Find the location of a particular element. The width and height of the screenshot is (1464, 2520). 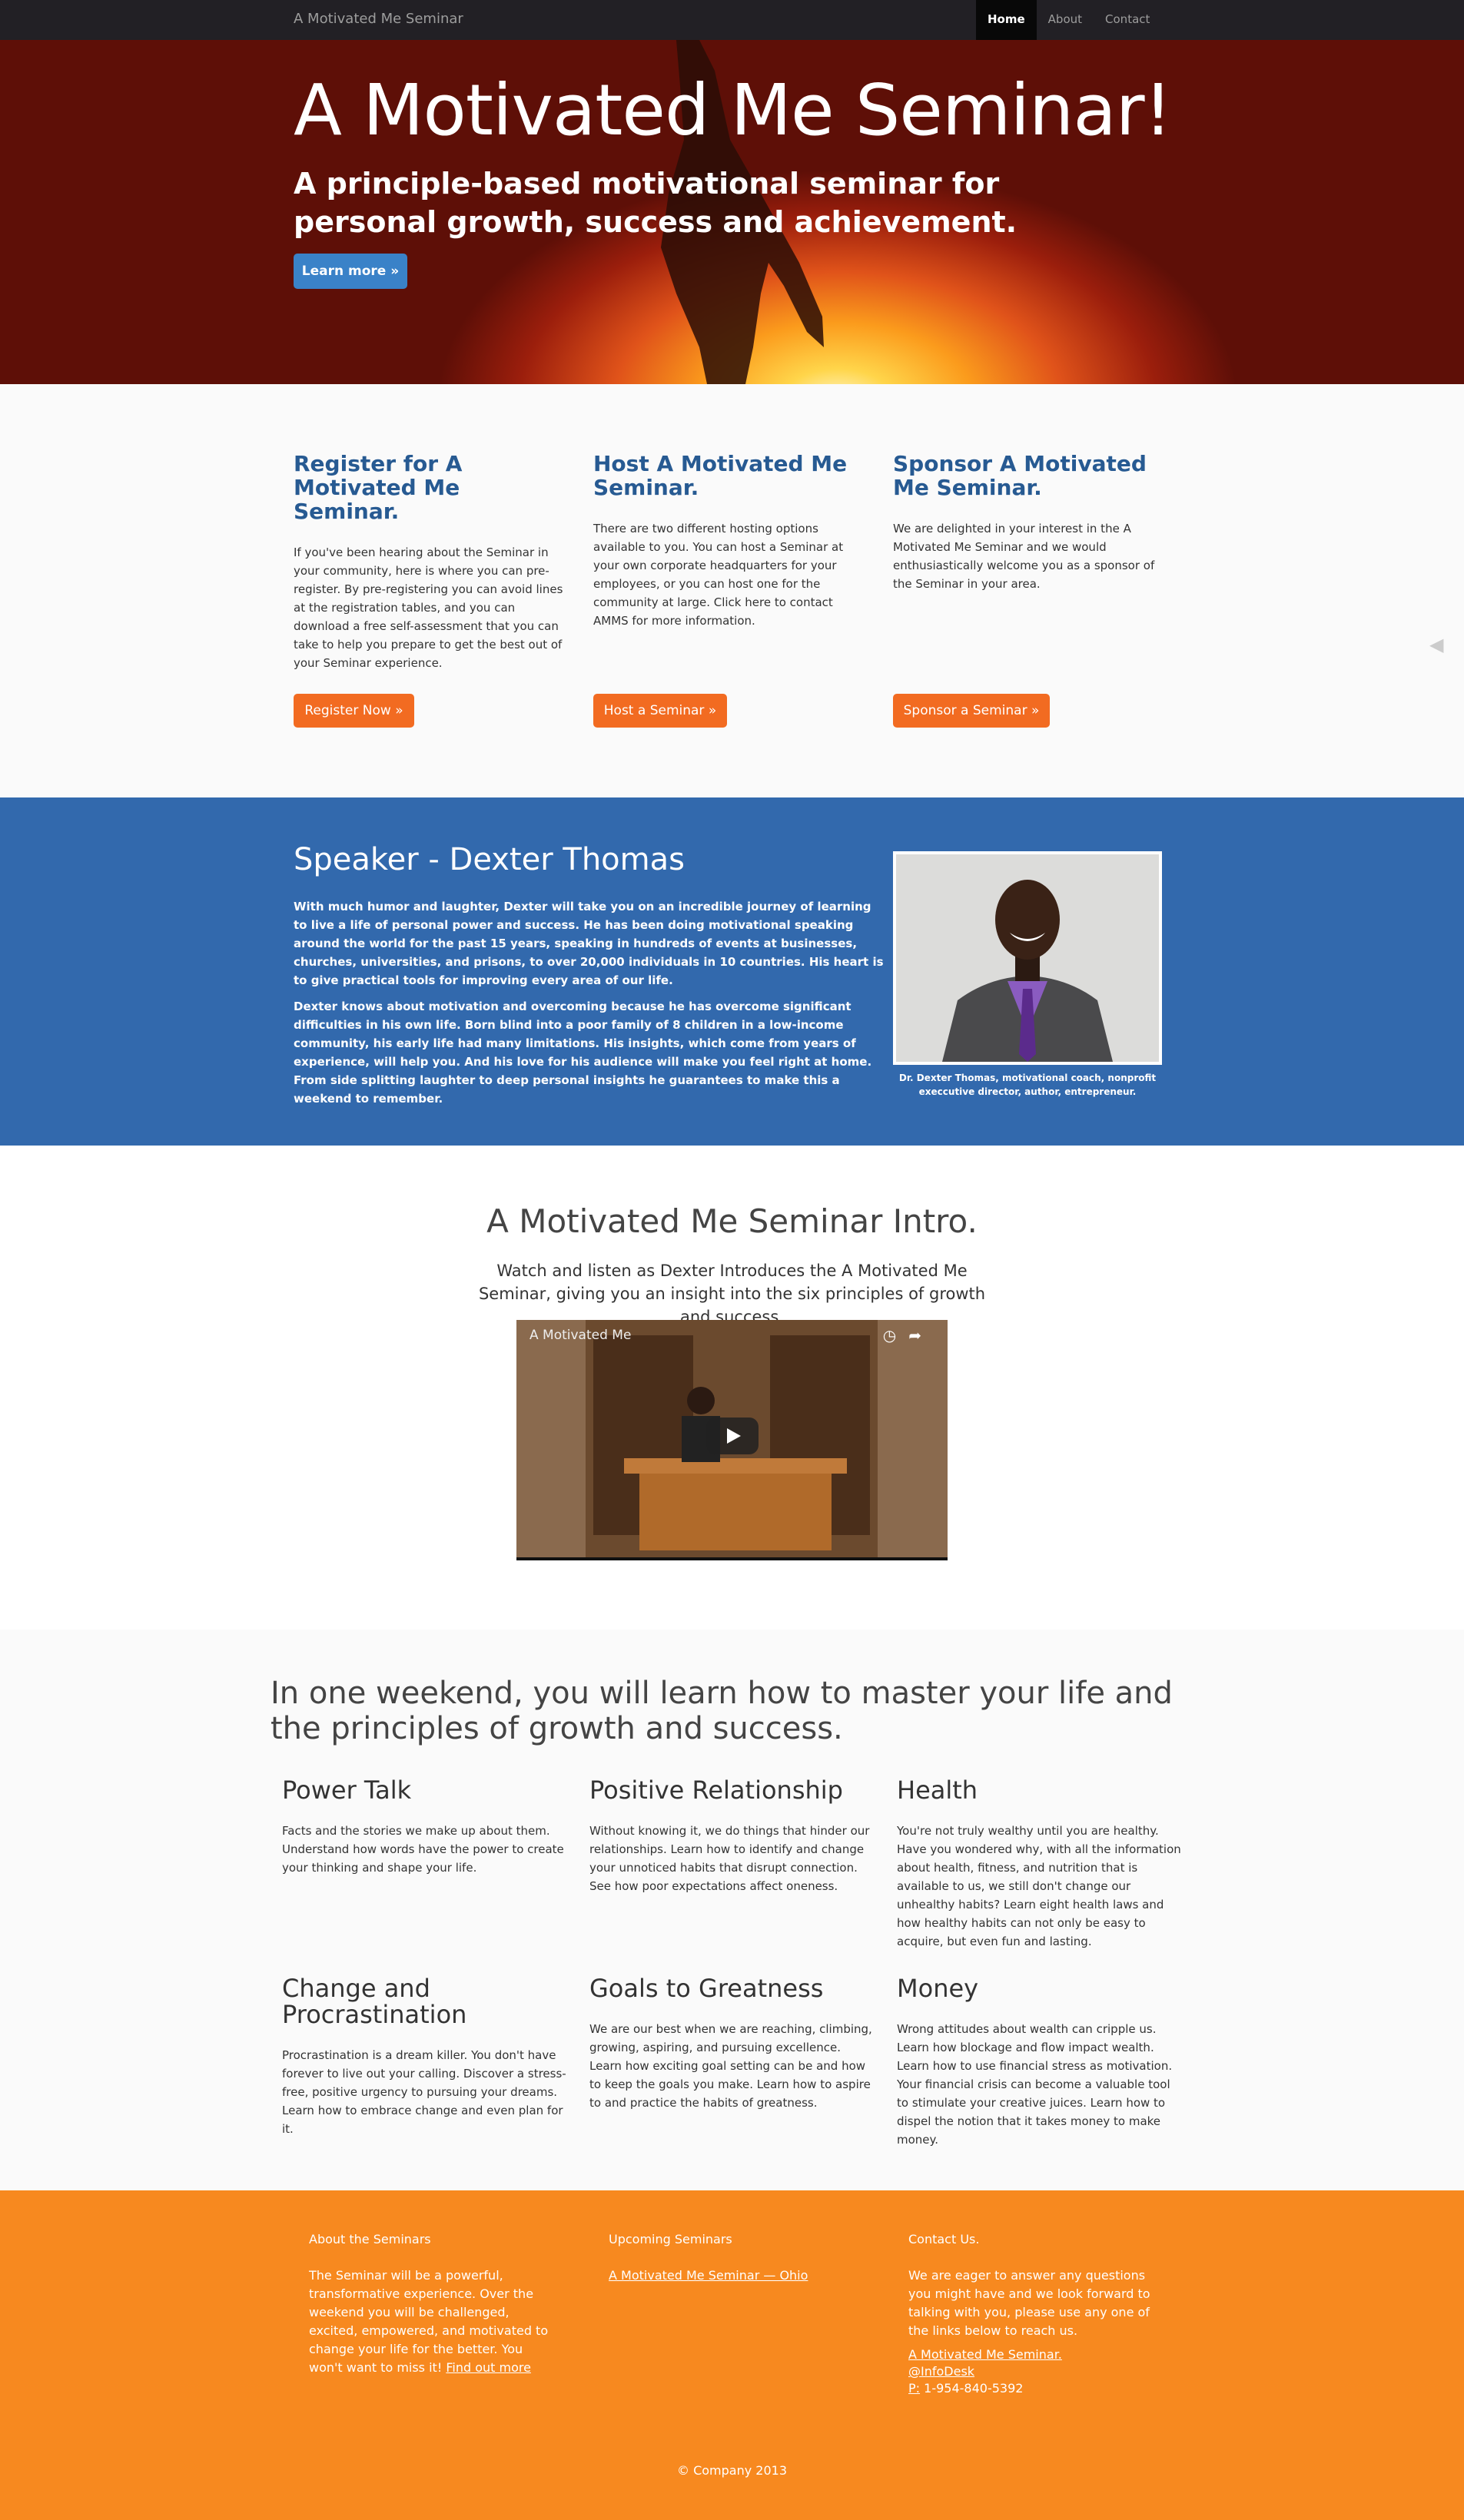

play-icon is located at coordinates (732, 1436).